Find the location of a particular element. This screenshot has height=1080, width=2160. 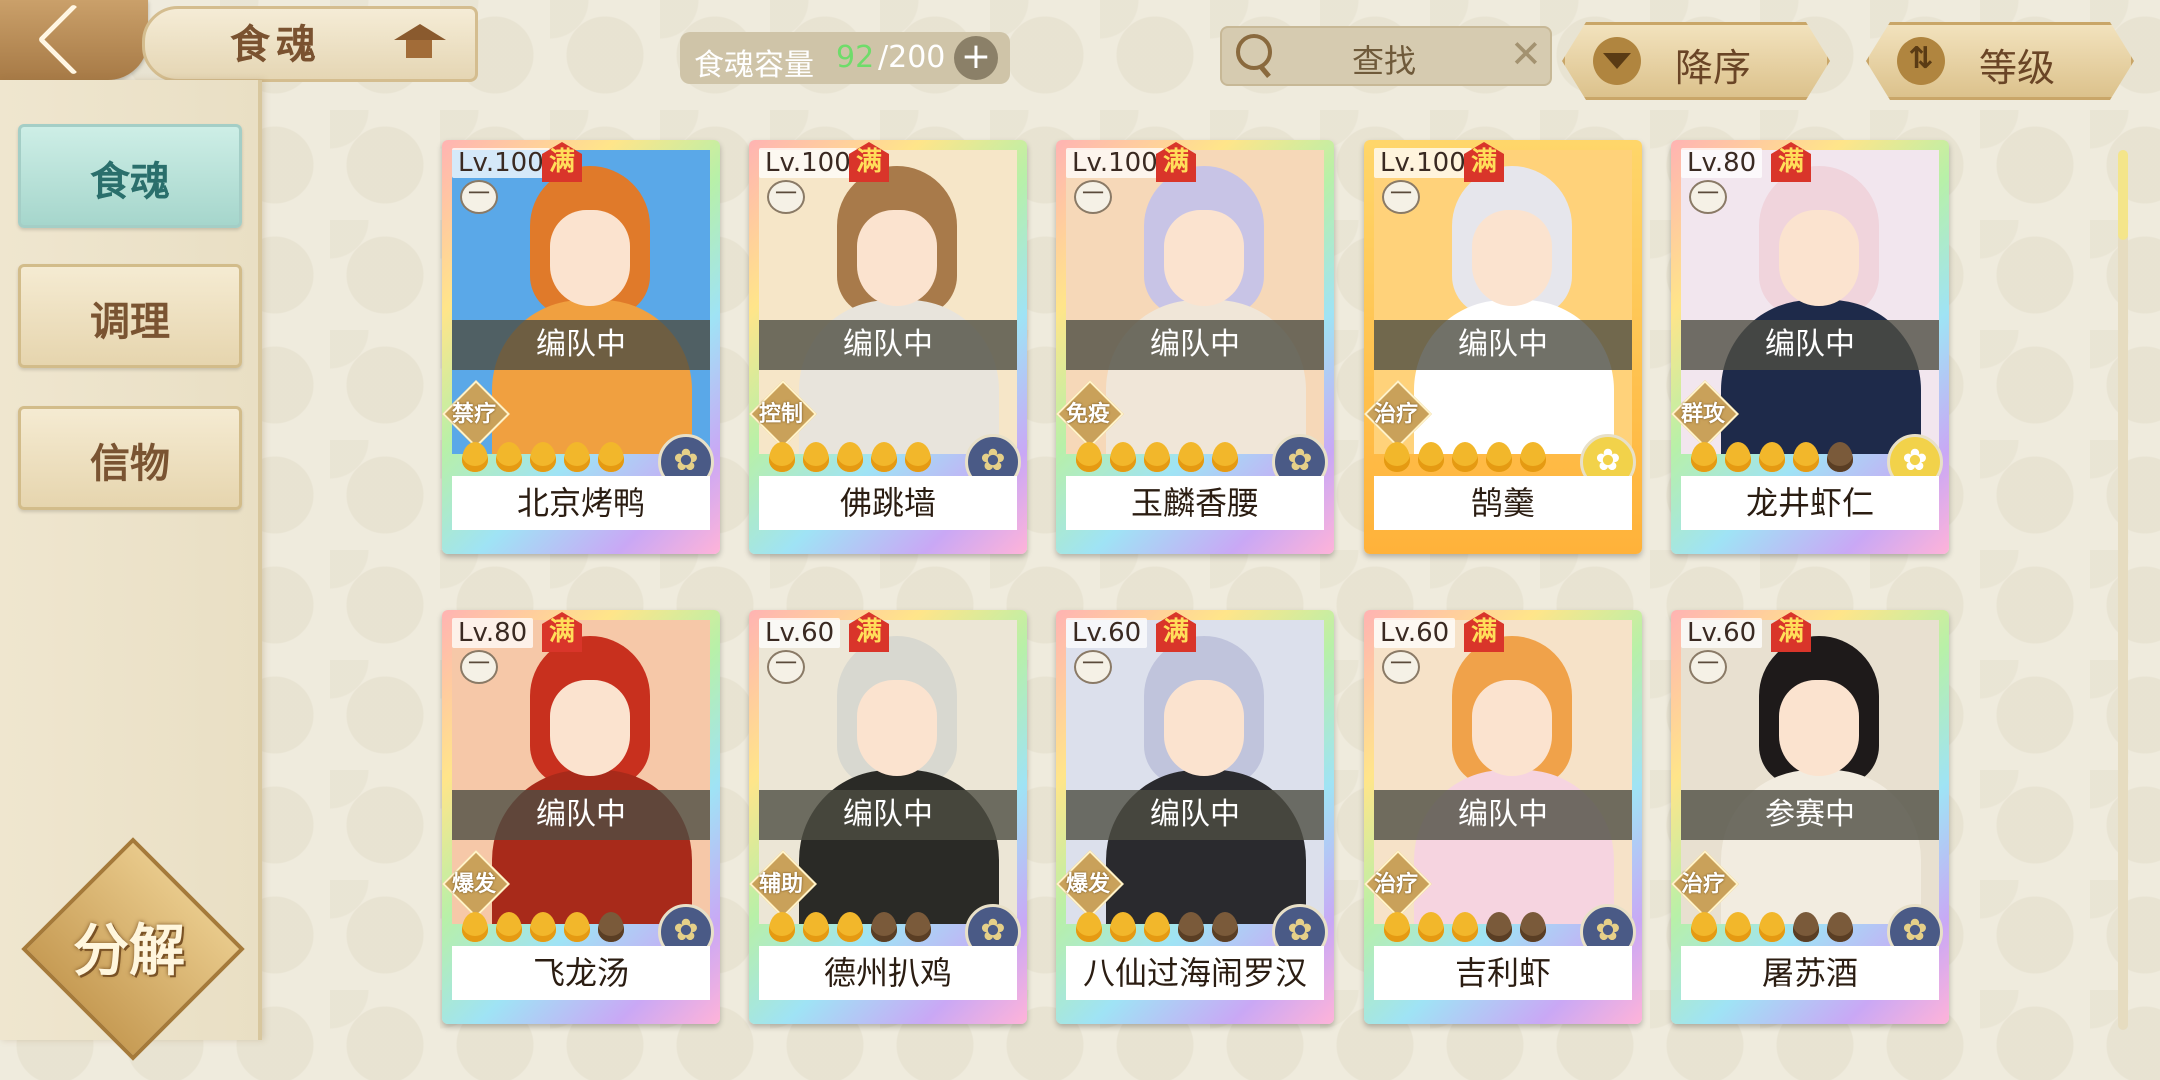

role-label: 群攻 is located at coordinates (1702, 414).